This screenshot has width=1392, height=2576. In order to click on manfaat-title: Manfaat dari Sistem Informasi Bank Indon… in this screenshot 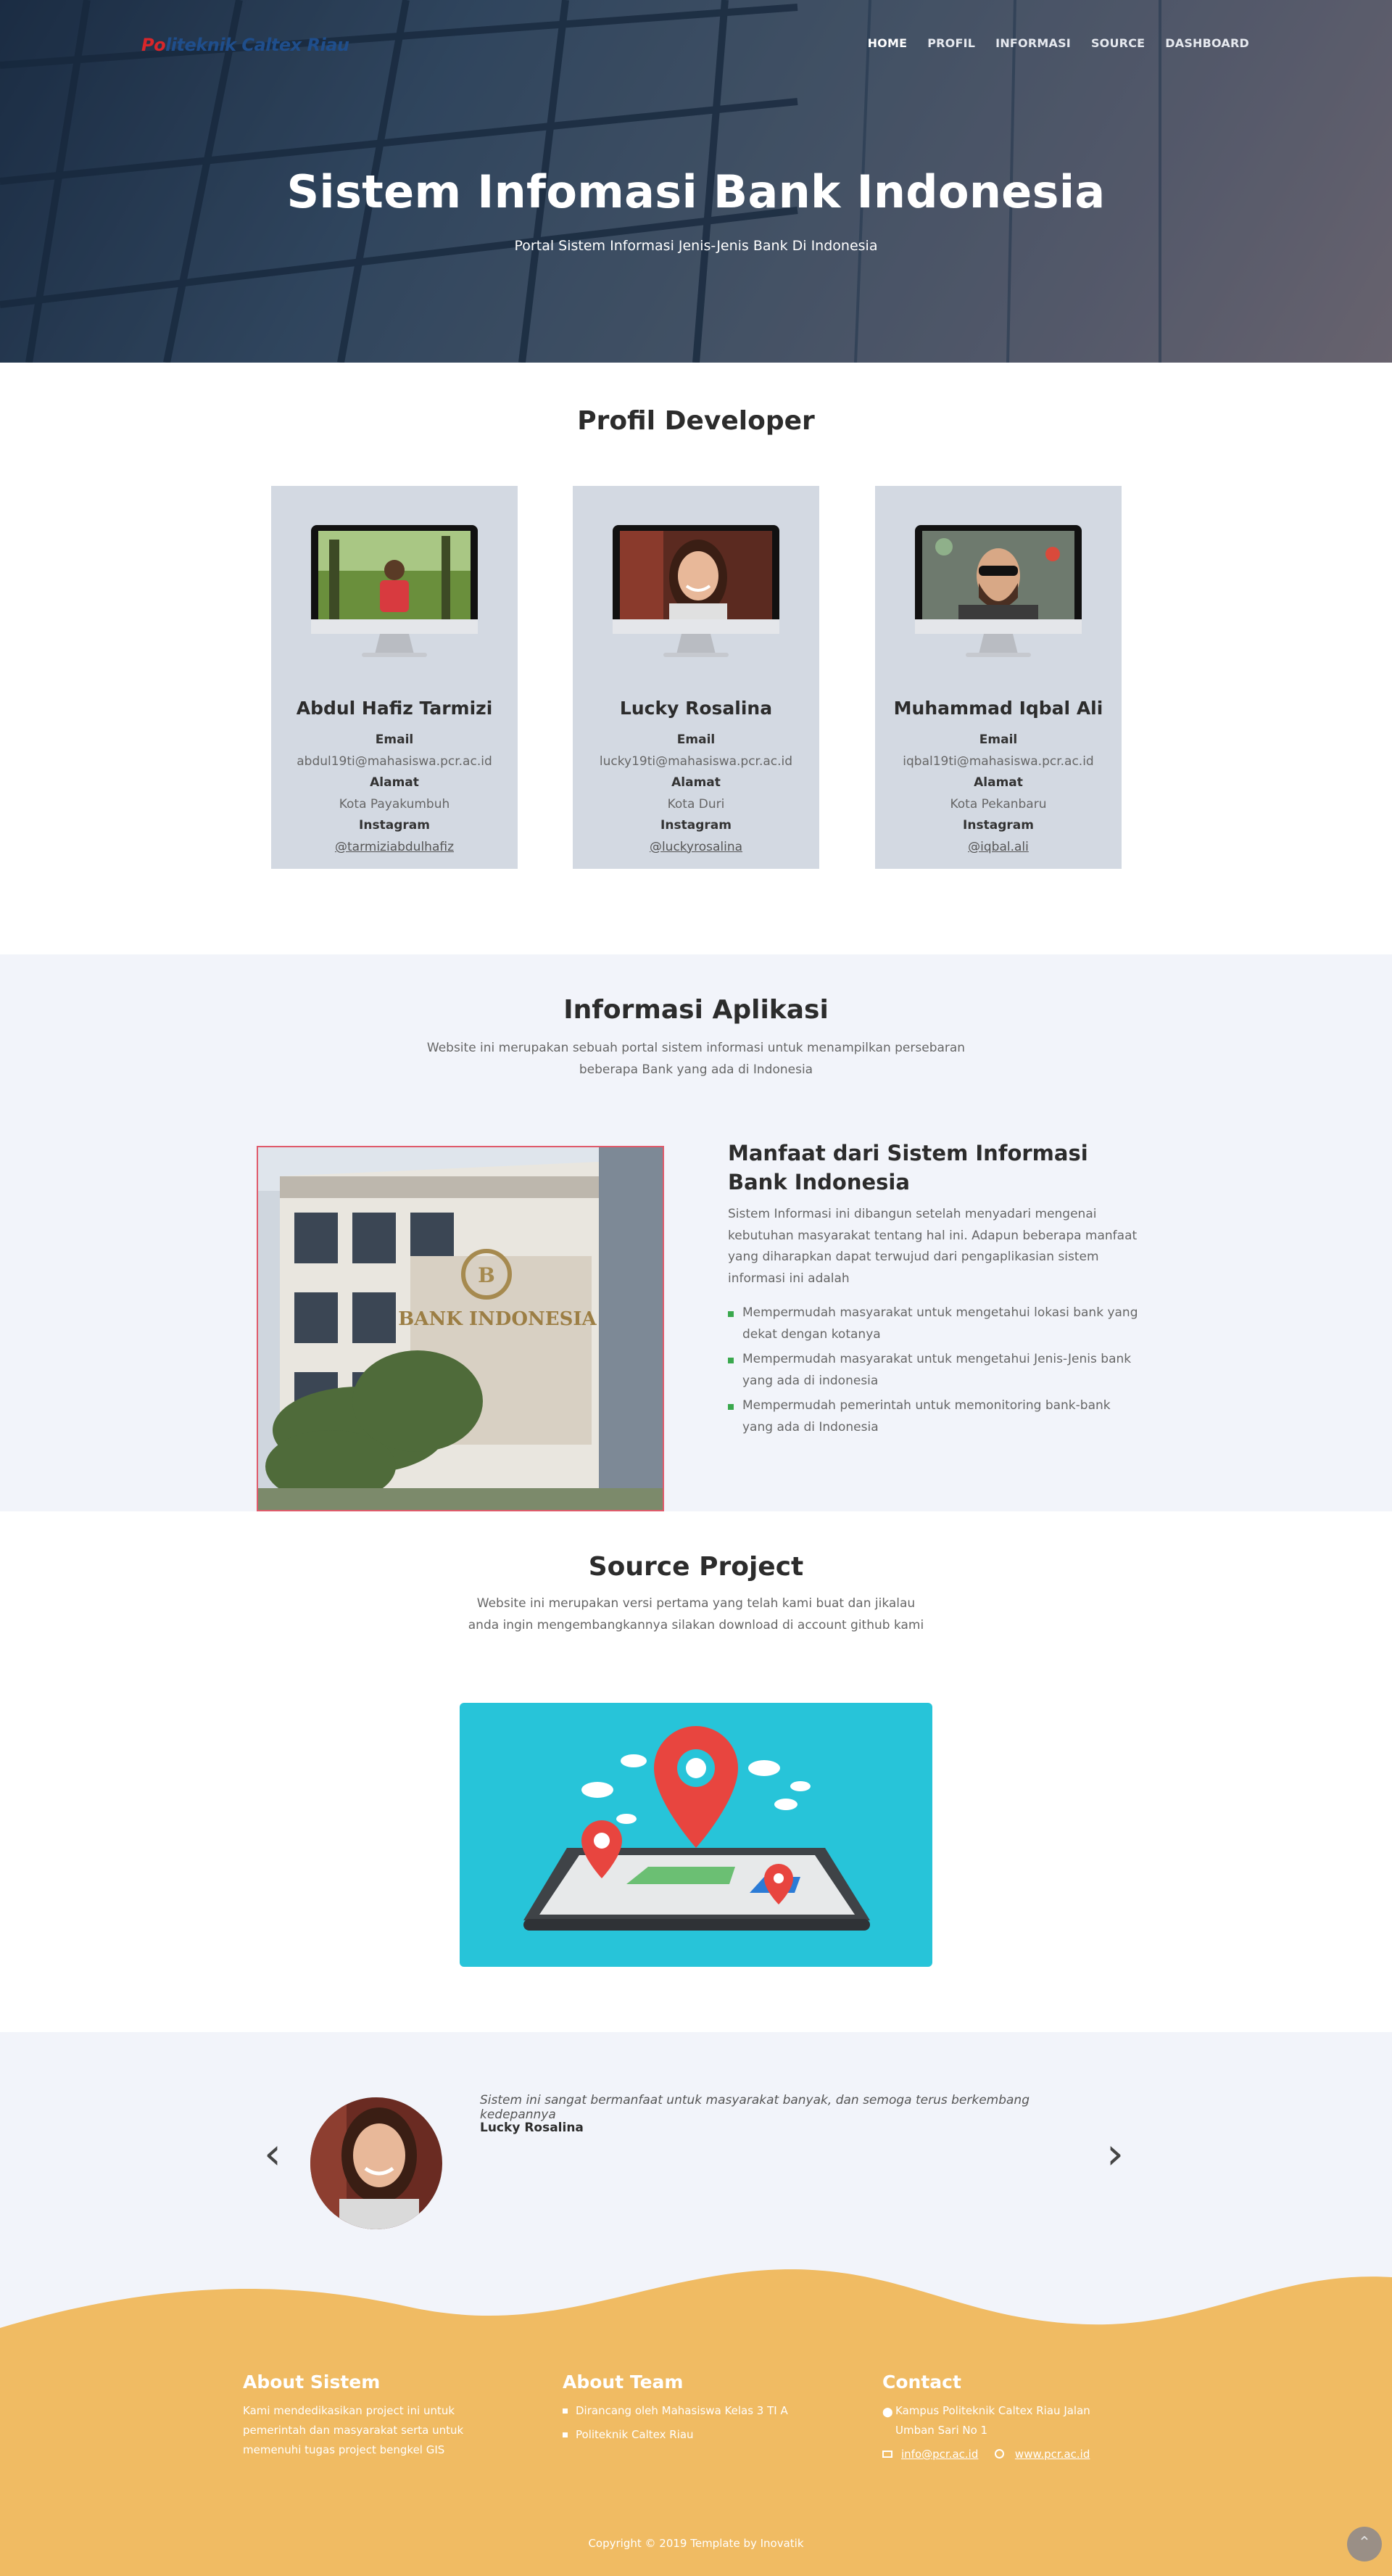, I will do `click(908, 1167)`.